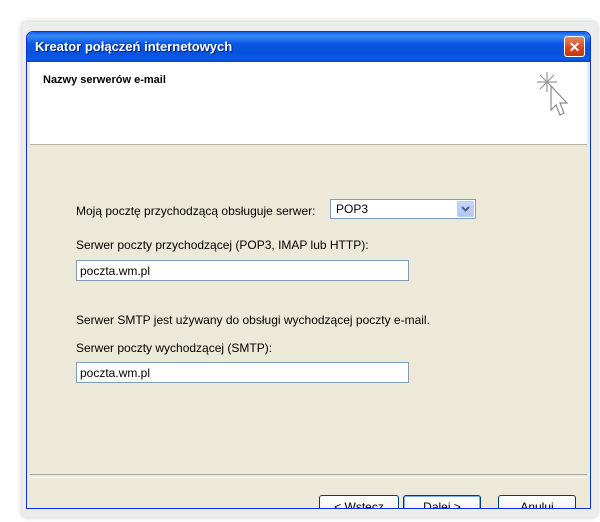 The width and height of the screenshot is (600, 522). Describe the element at coordinates (242, 270) in the screenshot. I see `incoming-server-field: poczta.wm.pl` at that location.